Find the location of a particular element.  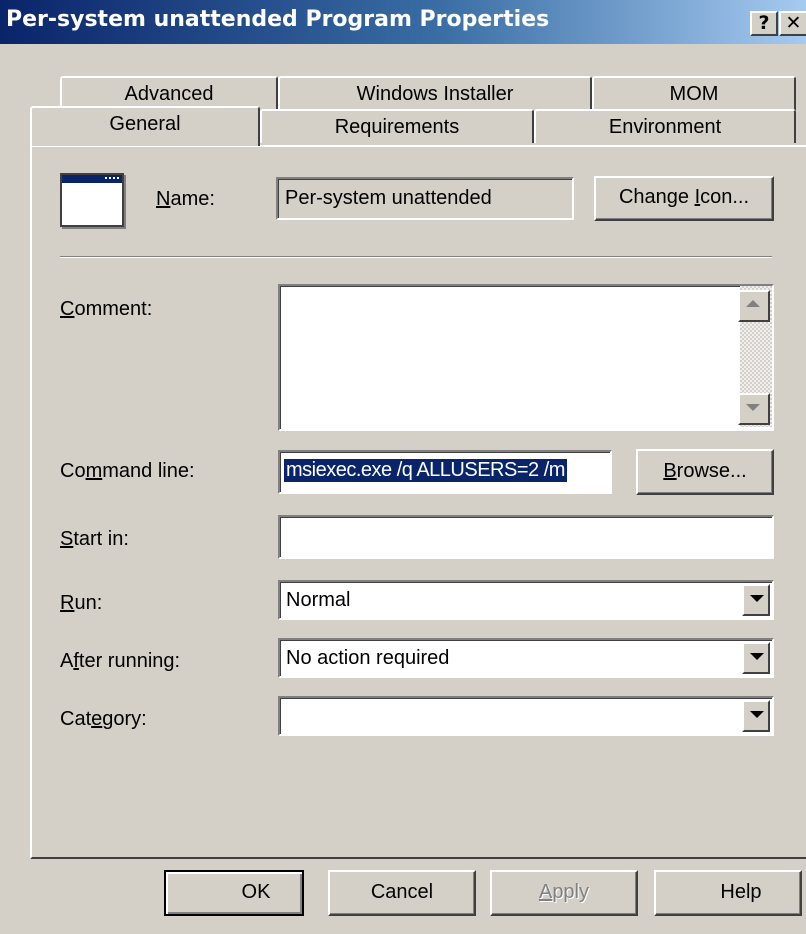

name-label: Name: is located at coordinates (185, 199).